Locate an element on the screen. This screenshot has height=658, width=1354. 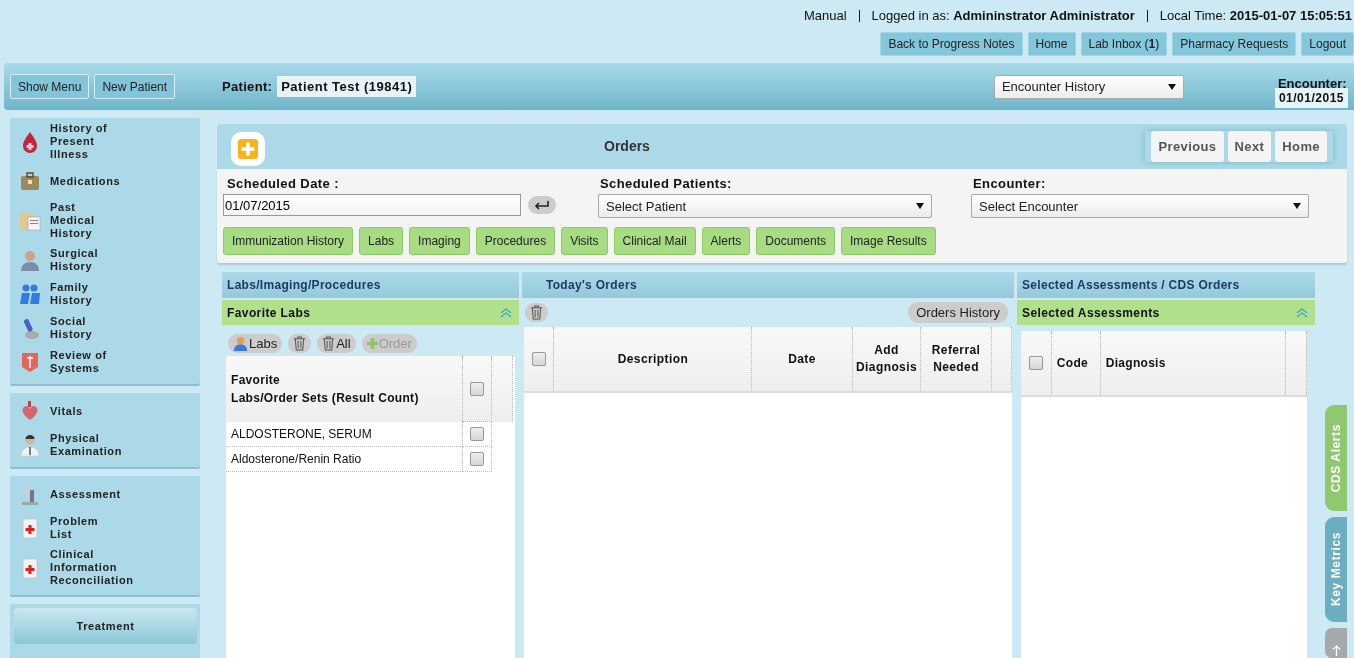
tool-button: All is located at coordinates (336, 343).